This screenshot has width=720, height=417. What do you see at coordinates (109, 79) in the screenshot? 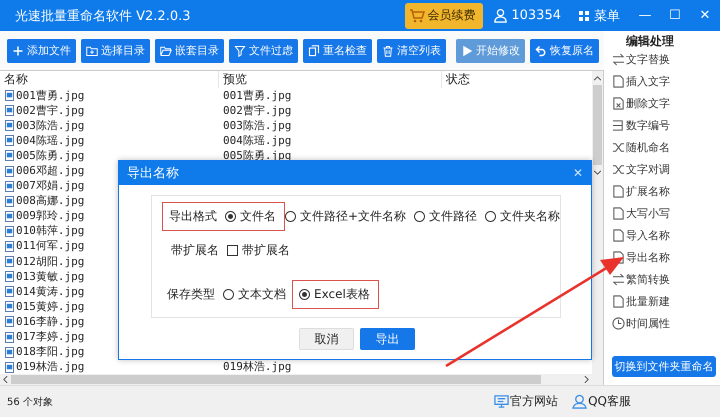
I see `column-header: 名称` at bounding box center [109, 79].